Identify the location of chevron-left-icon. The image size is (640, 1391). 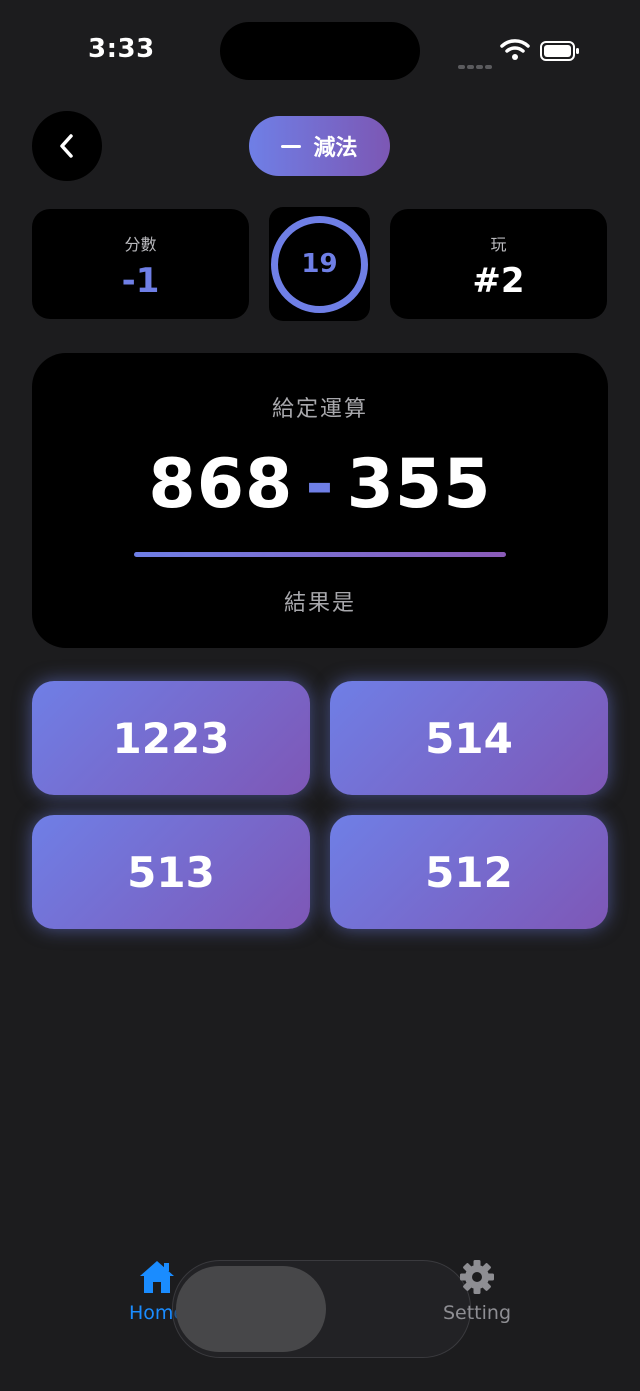
(66, 146).